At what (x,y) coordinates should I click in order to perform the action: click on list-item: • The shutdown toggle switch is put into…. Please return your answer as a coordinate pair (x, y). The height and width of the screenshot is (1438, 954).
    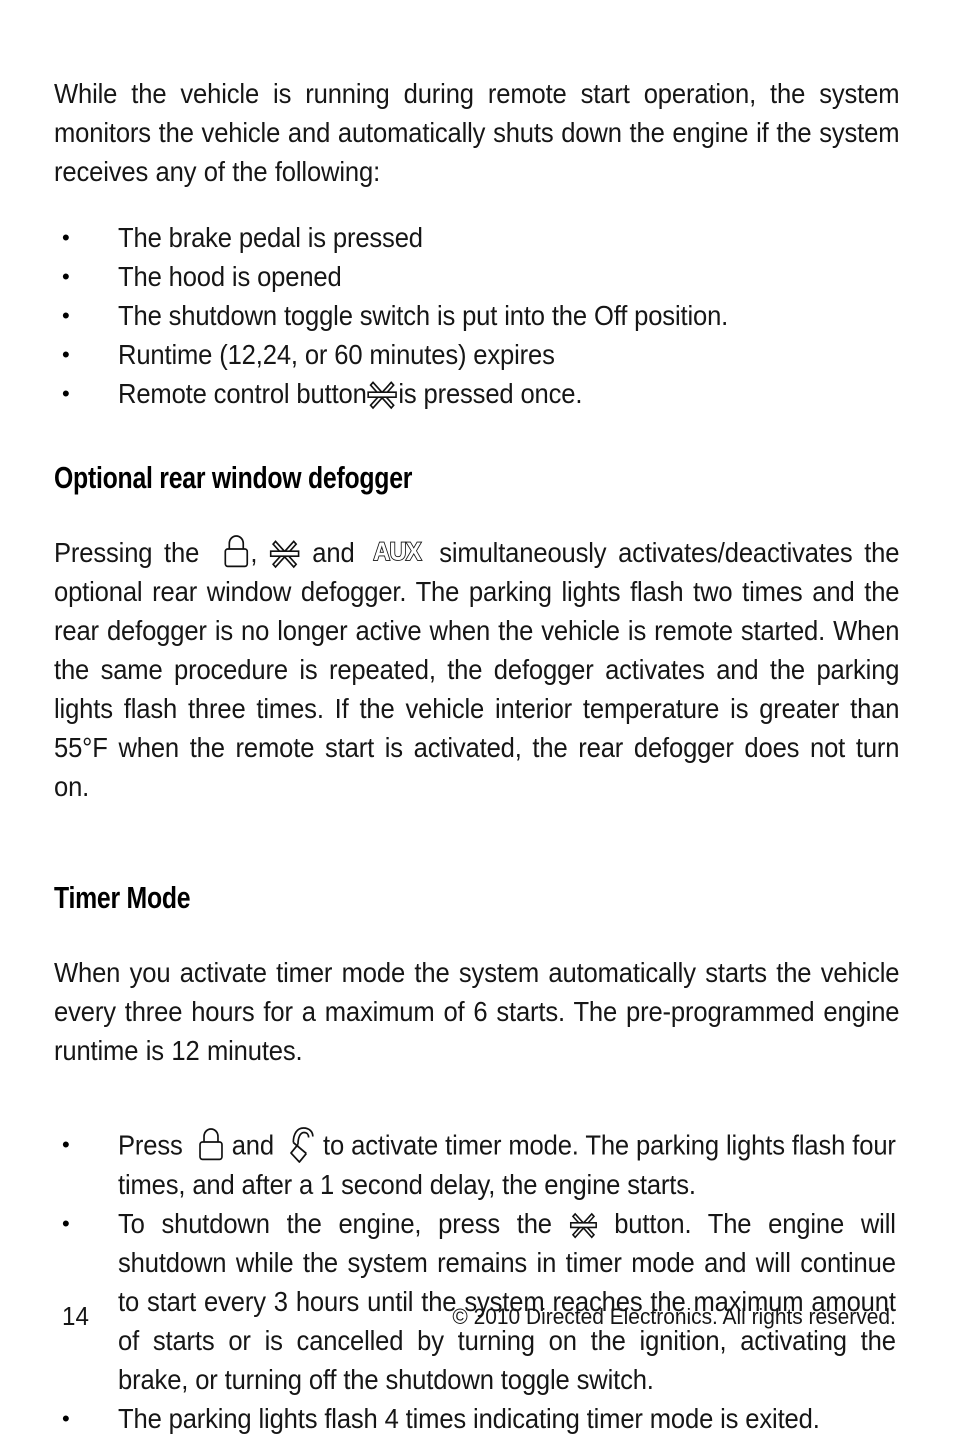
    Looking at the image, I should click on (475, 315).